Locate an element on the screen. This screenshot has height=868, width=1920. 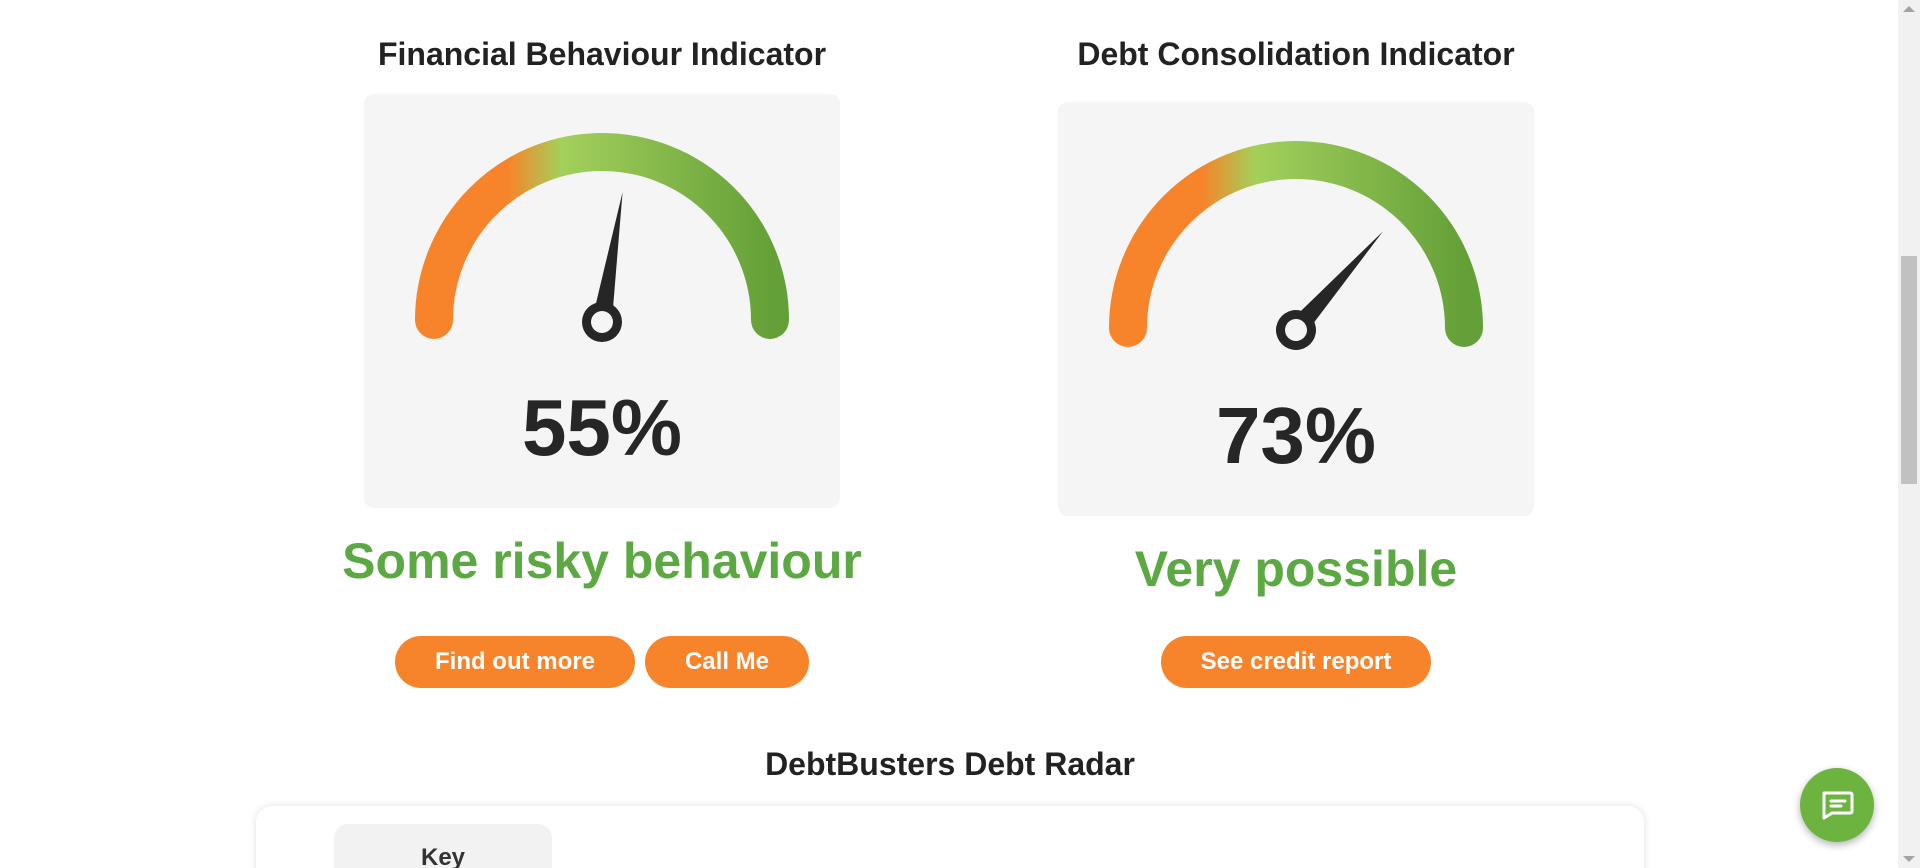
financial-button-row: Find out more Call Me is located at coordinates (602, 662).